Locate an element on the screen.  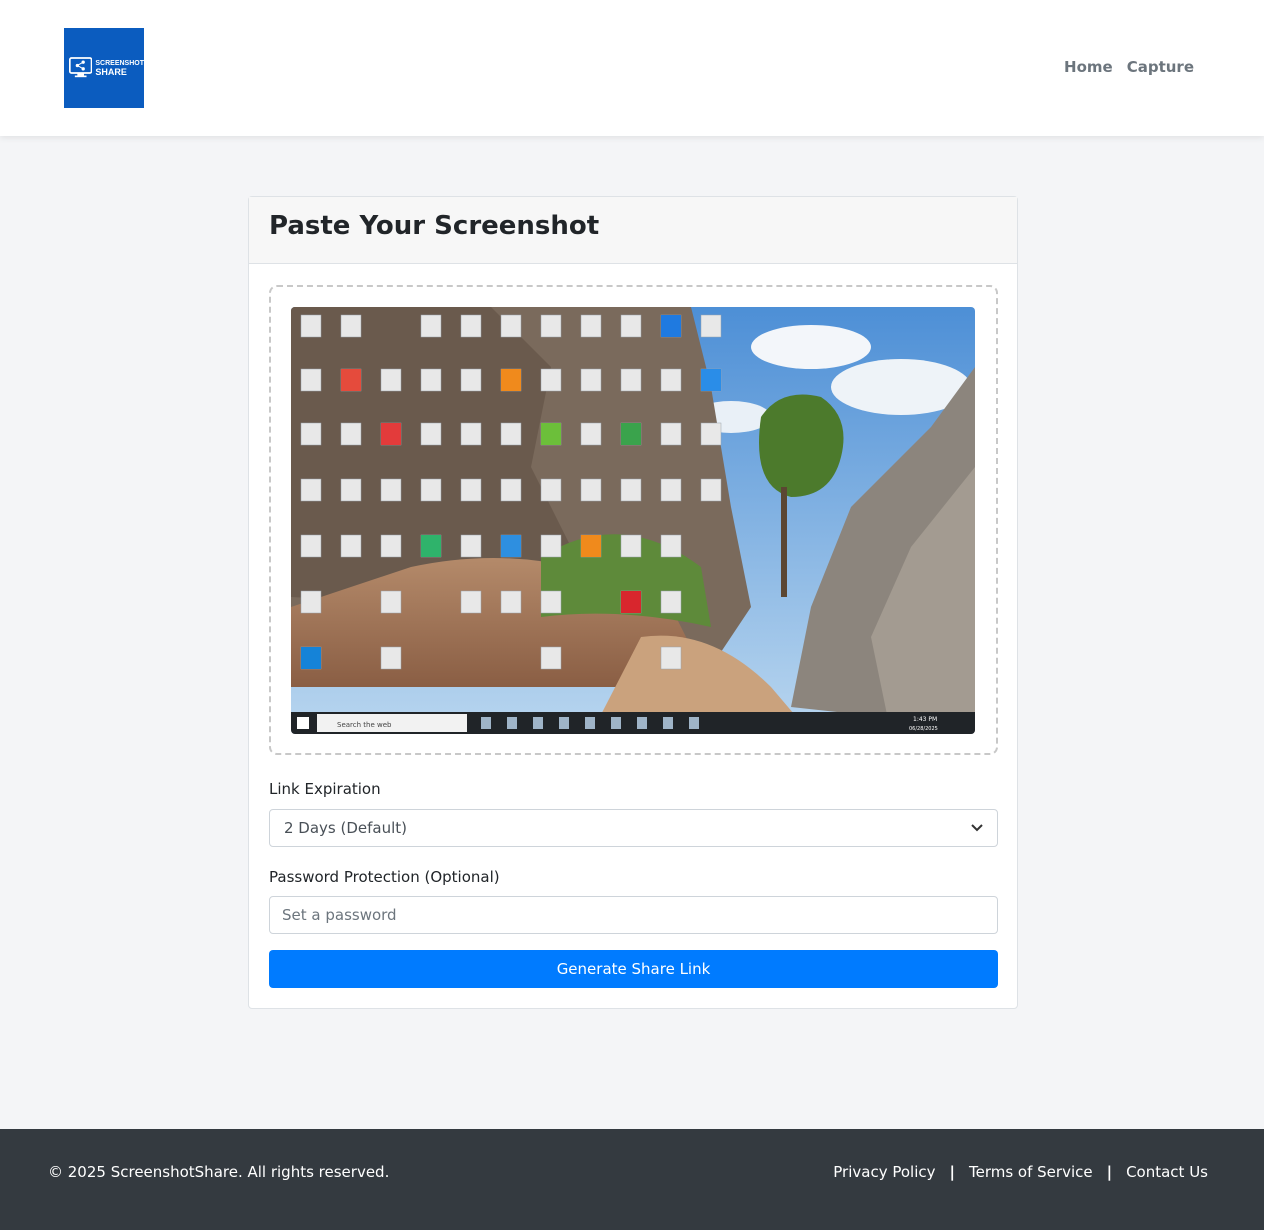
generate-share-link-button: Generate Share Link is located at coordinates (633, 969).